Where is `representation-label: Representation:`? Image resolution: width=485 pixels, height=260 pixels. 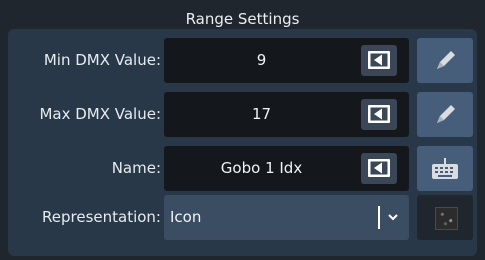
representation-label: Representation: is located at coordinates (101, 217).